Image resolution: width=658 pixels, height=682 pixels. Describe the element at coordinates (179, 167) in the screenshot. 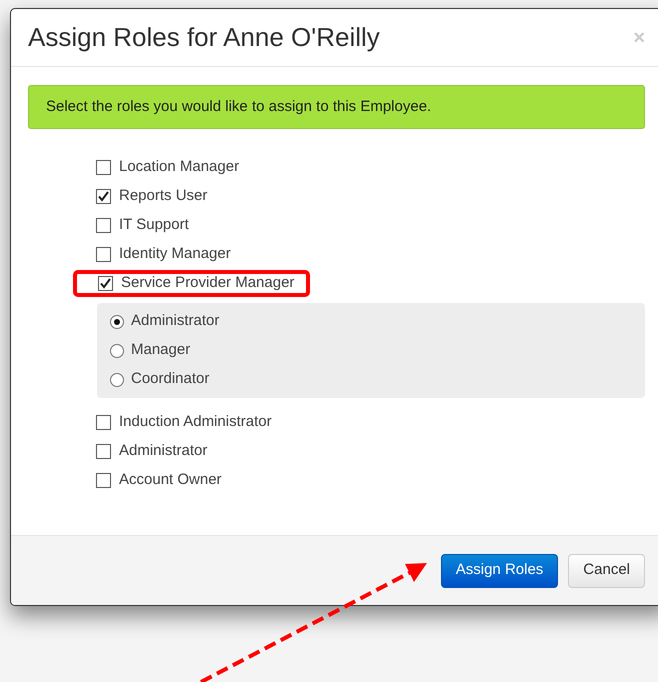

I see `role-label: Location Manager` at that location.